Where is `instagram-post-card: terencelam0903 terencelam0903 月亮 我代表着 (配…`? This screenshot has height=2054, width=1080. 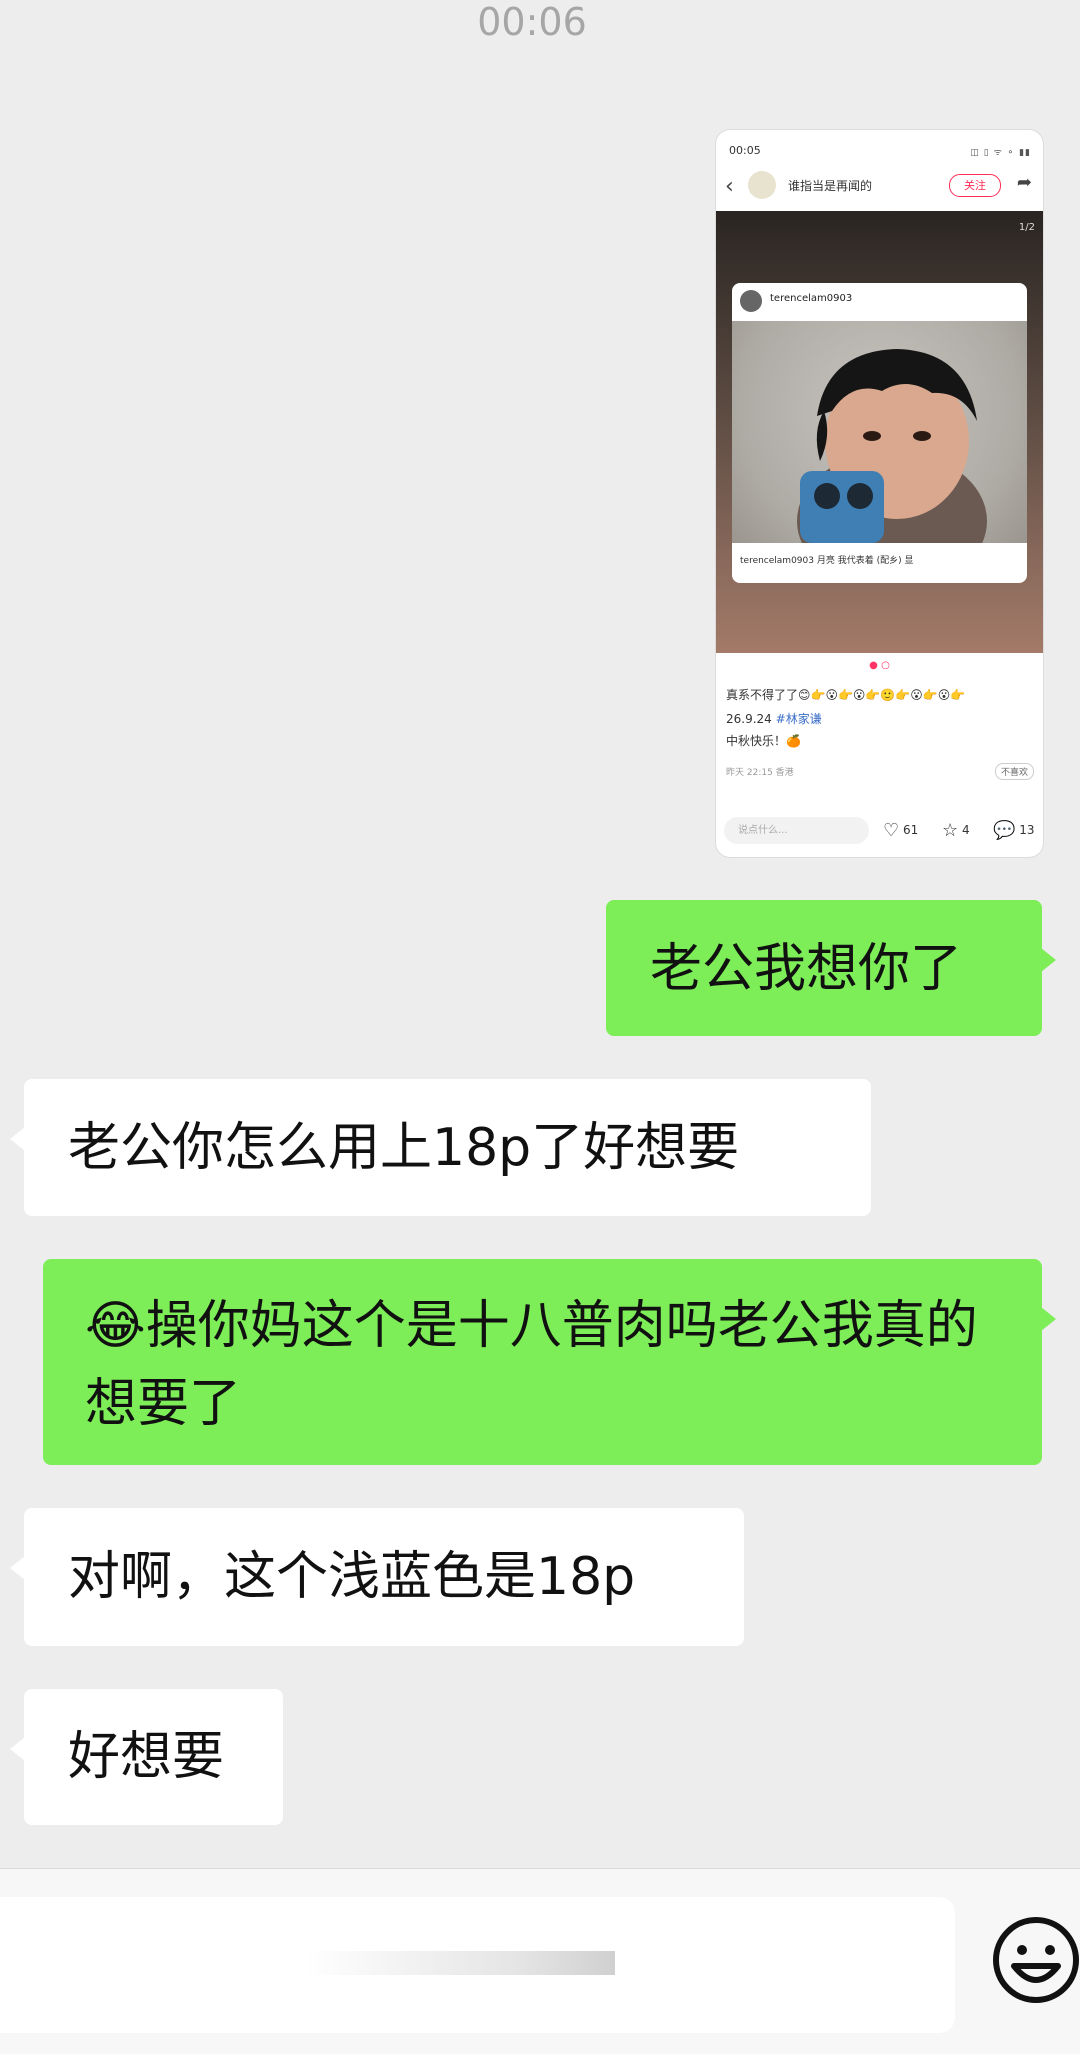 instagram-post-card: terencelam0903 terencelam0903 月亮 我代表着 (配… is located at coordinates (879, 433).